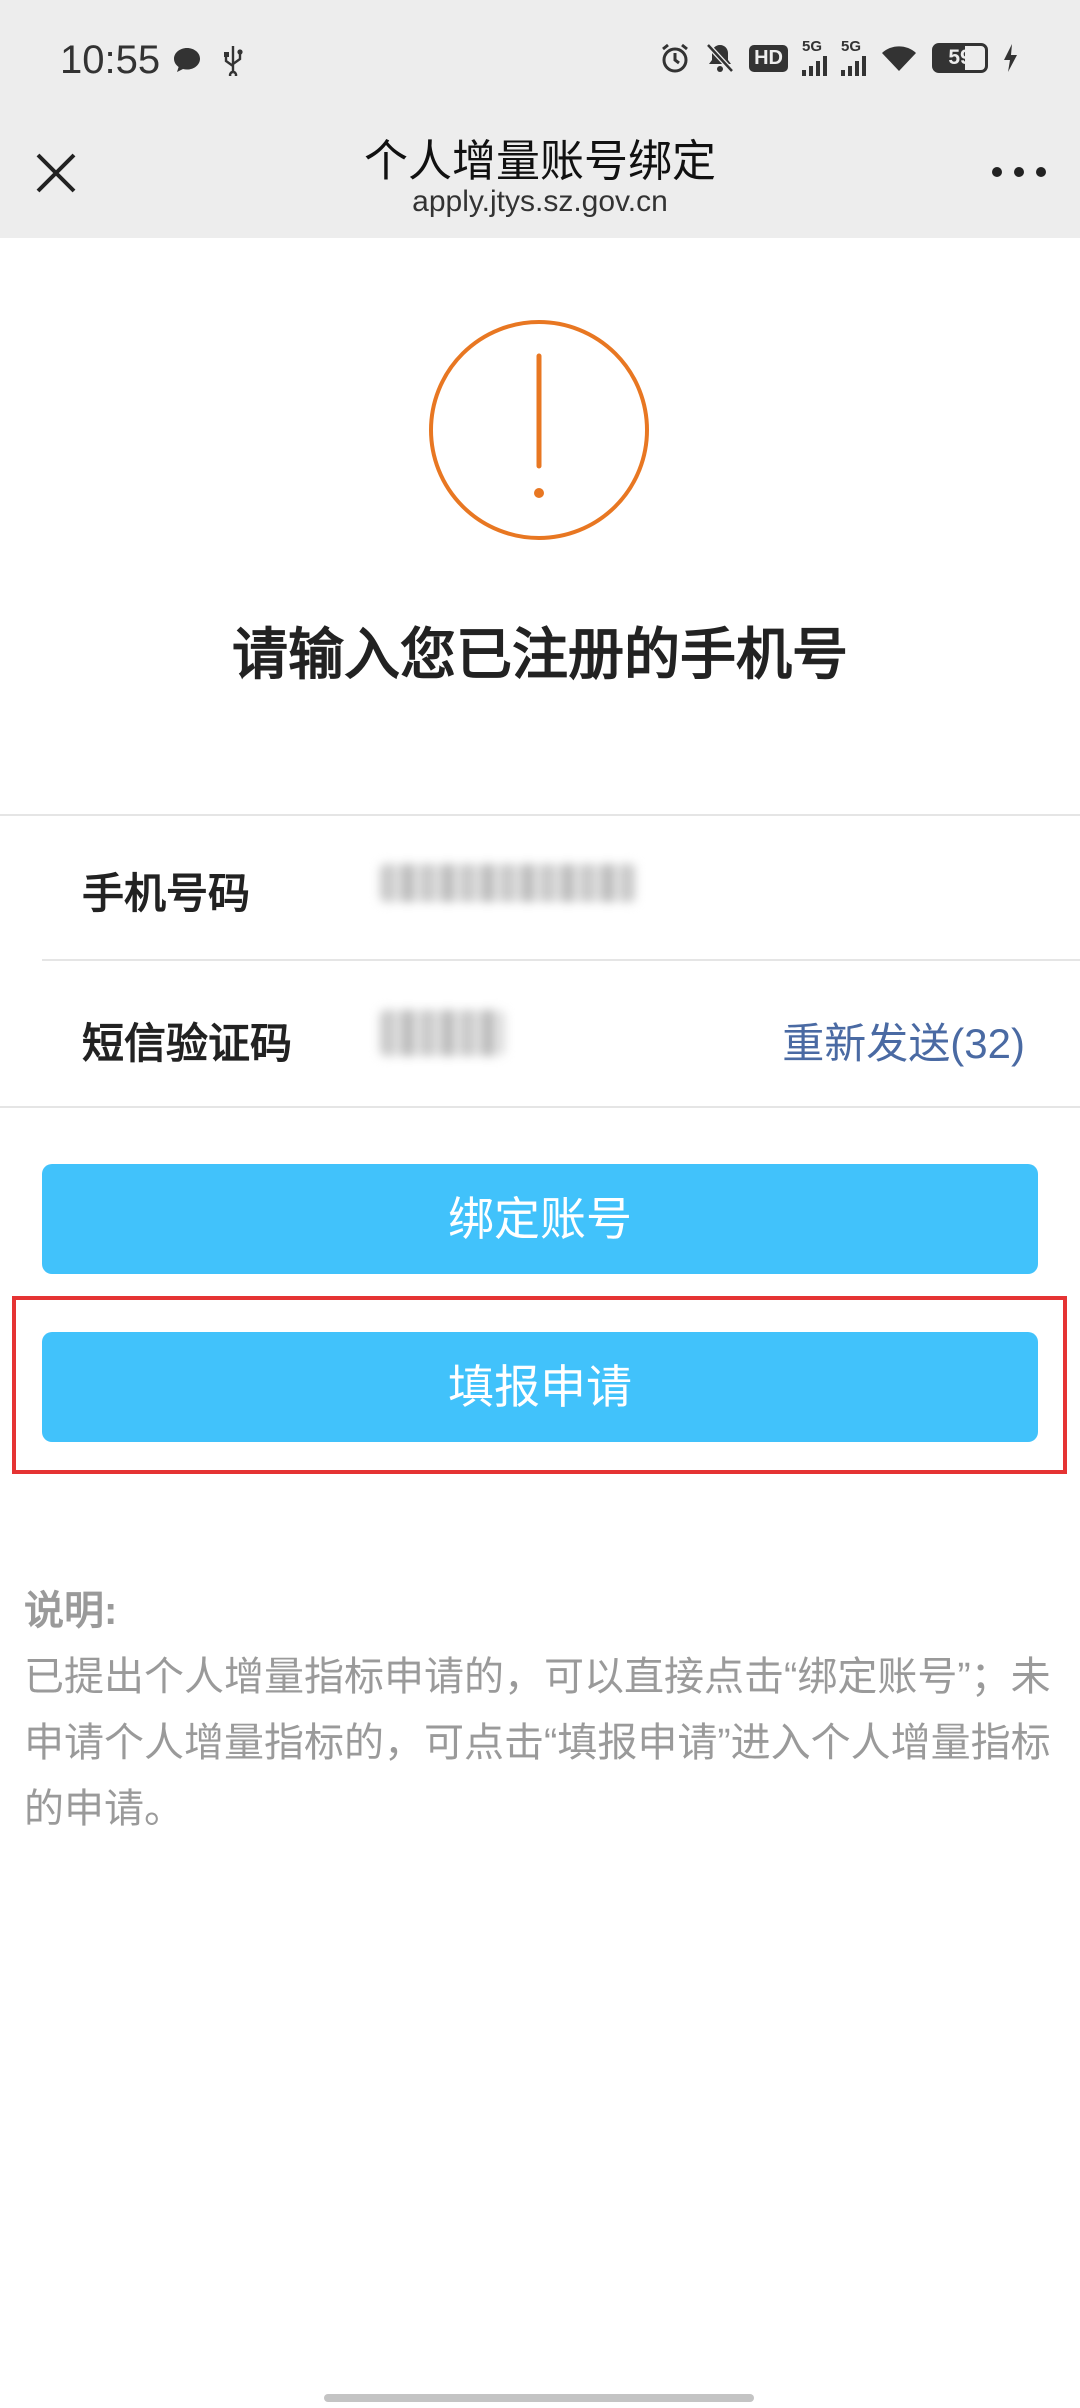 The width and height of the screenshot is (1080, 2408). What do you see at coordinates (187, 1043) in the screenshot?
I see `sms-code-label: 短信验证码` at bounding box center [187, 1043].